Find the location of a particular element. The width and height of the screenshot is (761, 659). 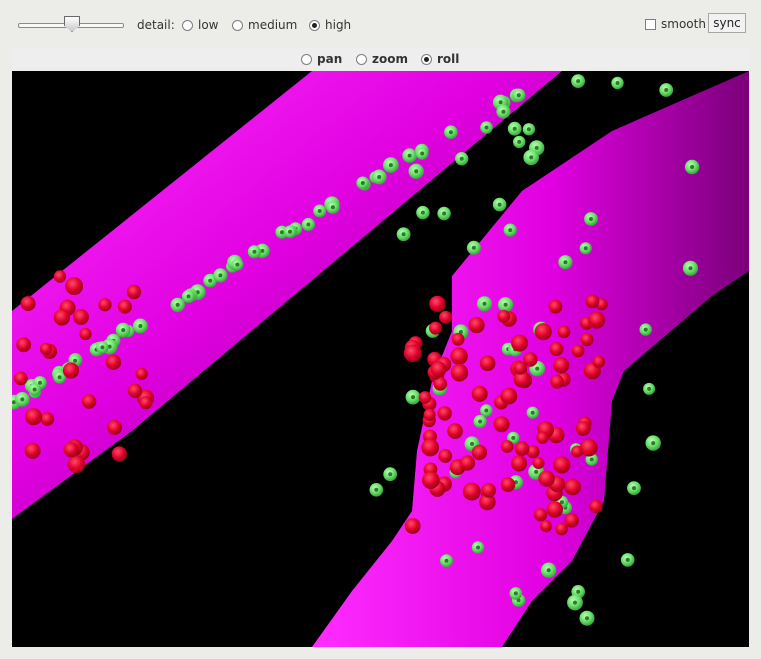

toolbar: detail: low medium high smooth sync is located at coordinates (380, 23).